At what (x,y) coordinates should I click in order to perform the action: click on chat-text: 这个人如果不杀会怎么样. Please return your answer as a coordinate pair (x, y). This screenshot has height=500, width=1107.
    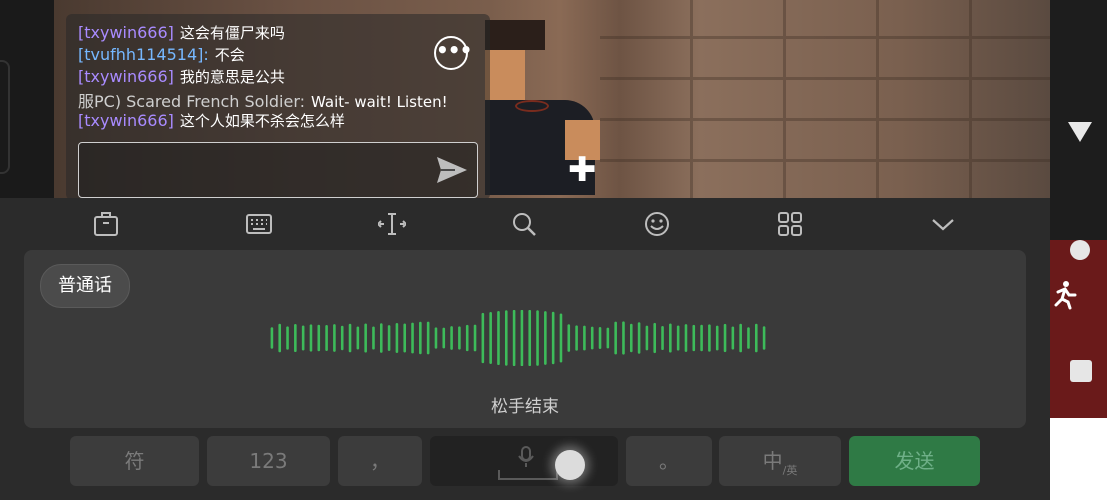
    Looking at the image, I should click on (262, 121).